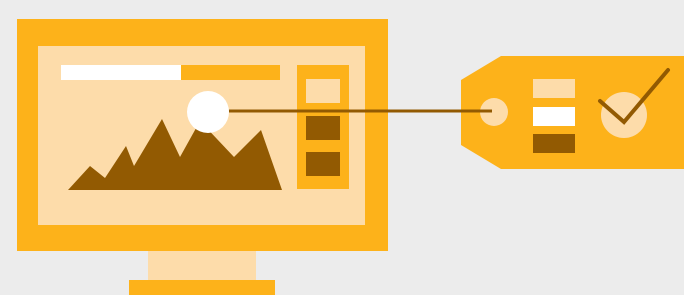 This screenshot has width=684, height=295. Describe the element at coordinates (554, 116) in the screenshot. I see `tag-line-white` at that location.